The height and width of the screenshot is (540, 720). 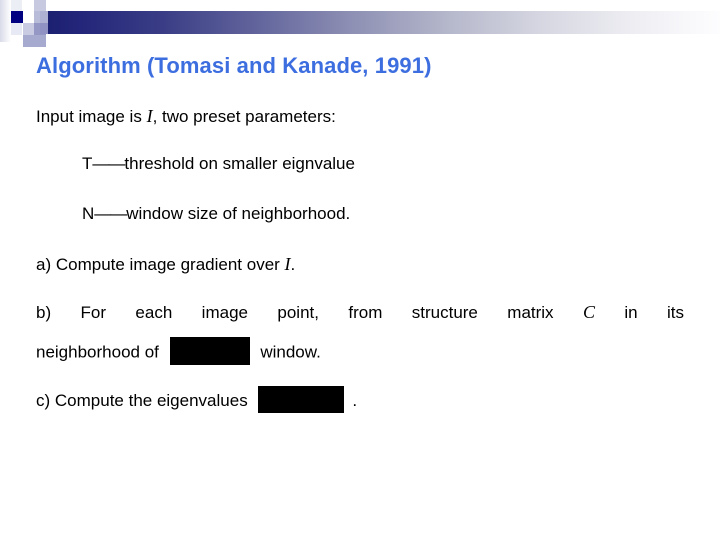 What do you see at coordinates (5, 21) in the screenshot?
I see `ornament-square-pale-a` at bounding box center [5, 21].